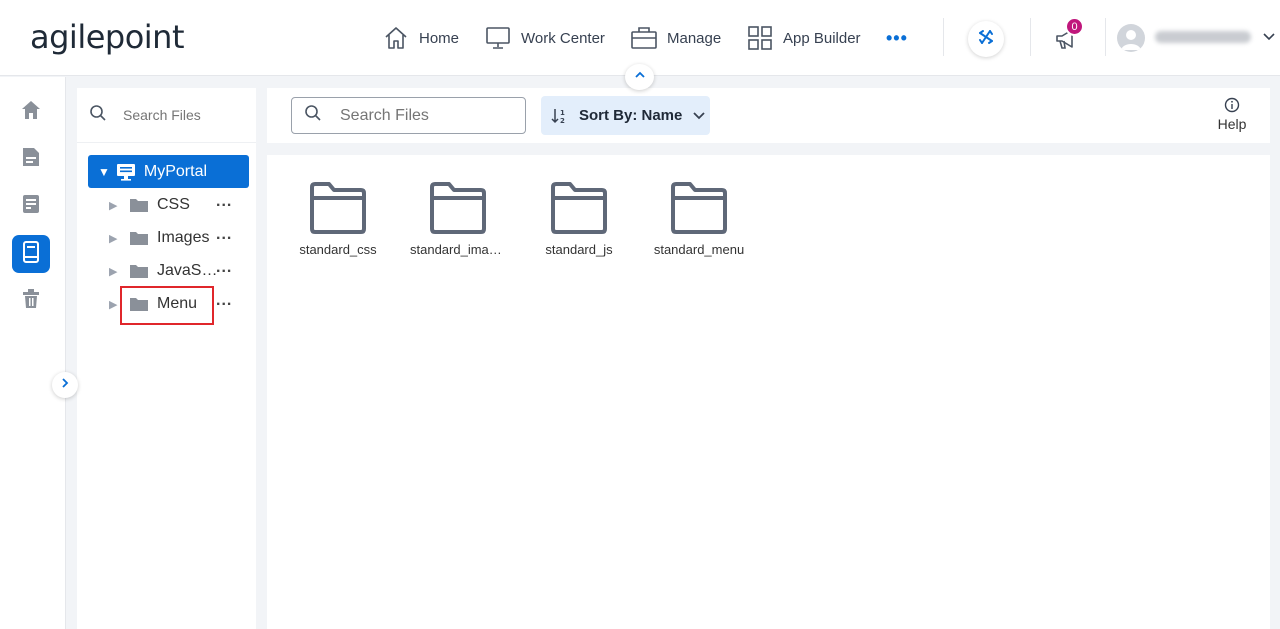 The image size is (1280, 629). I want to click on rail-home-button, so click(31, 112).